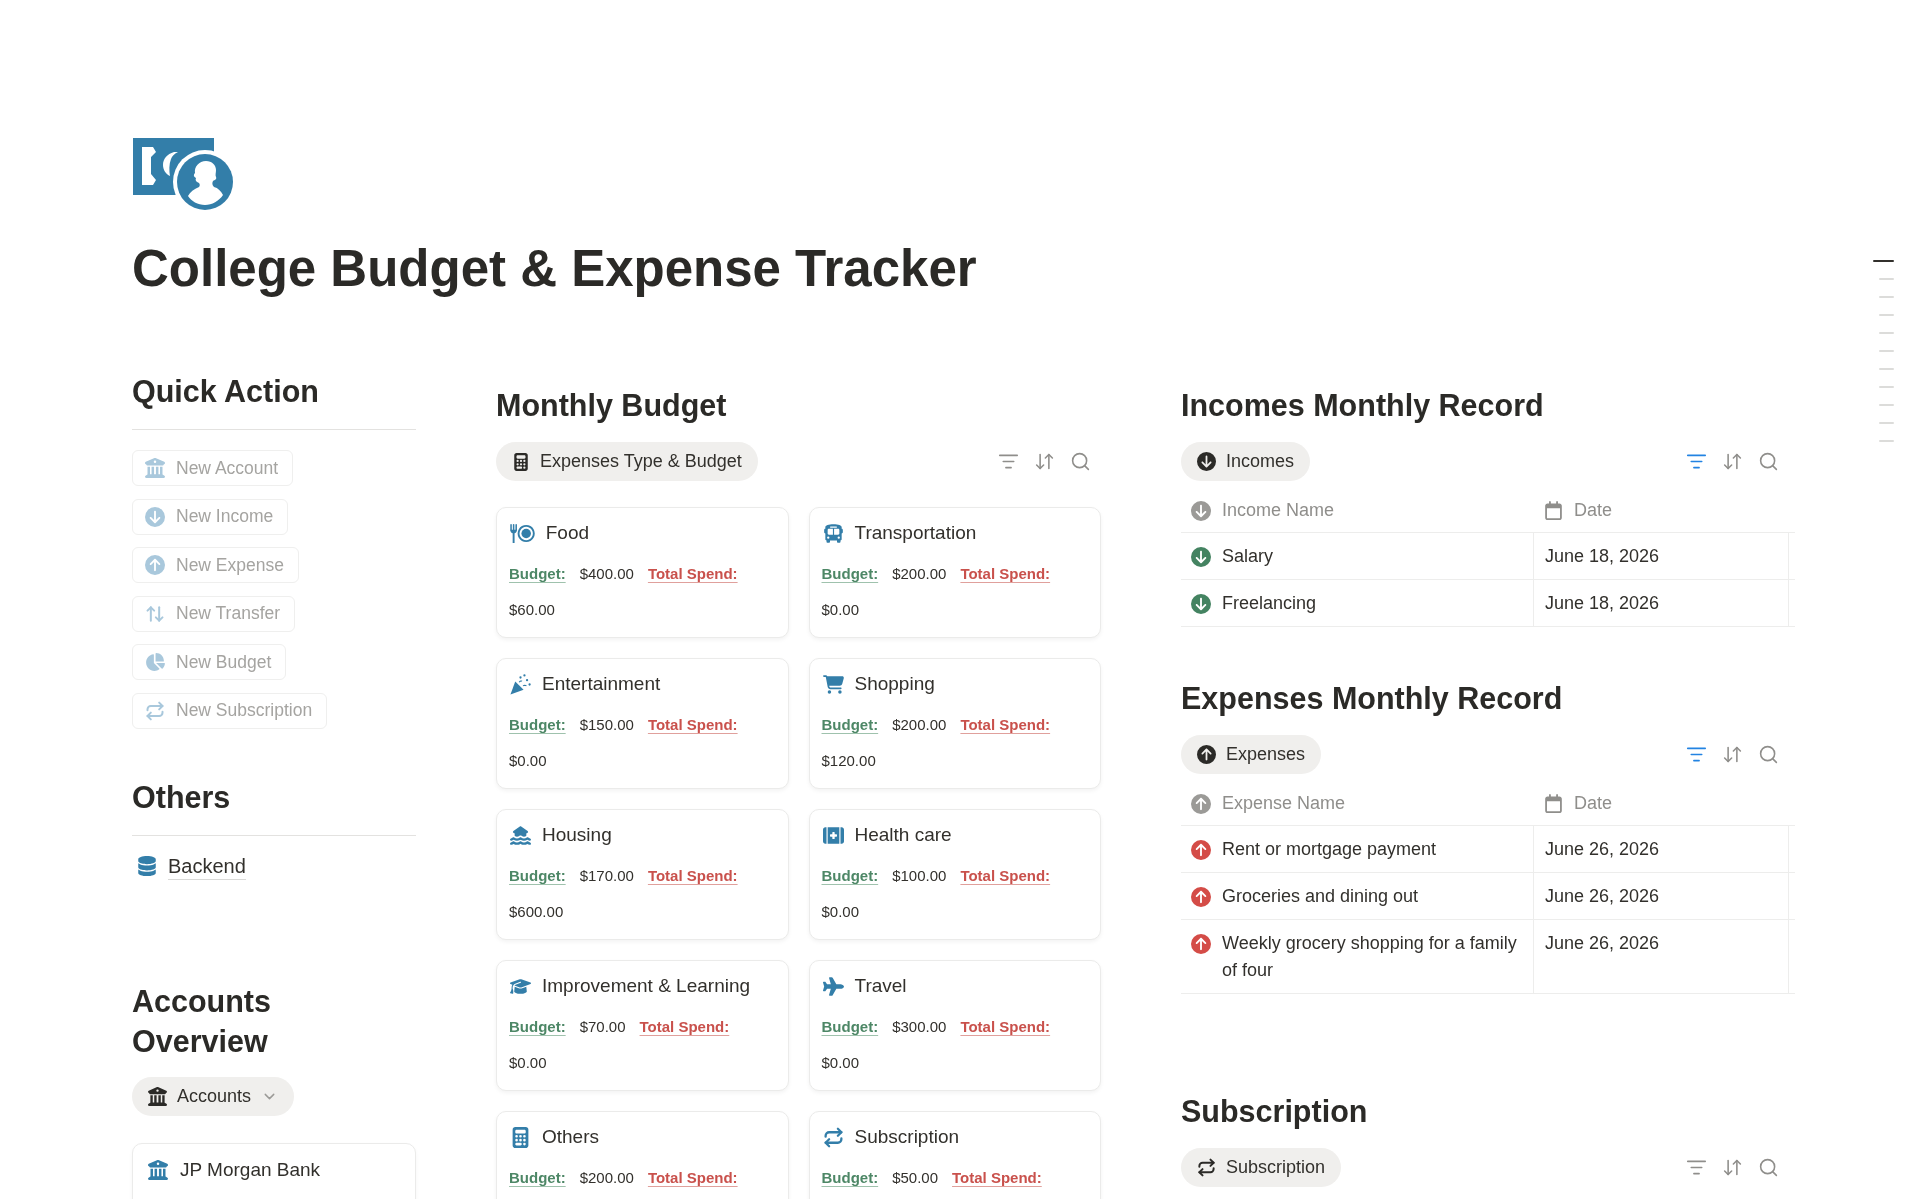 The width and height of the screenshot is (1920, 1199). I want to click on page-title: College Budget & Expense Tracker, so click(554, 269).